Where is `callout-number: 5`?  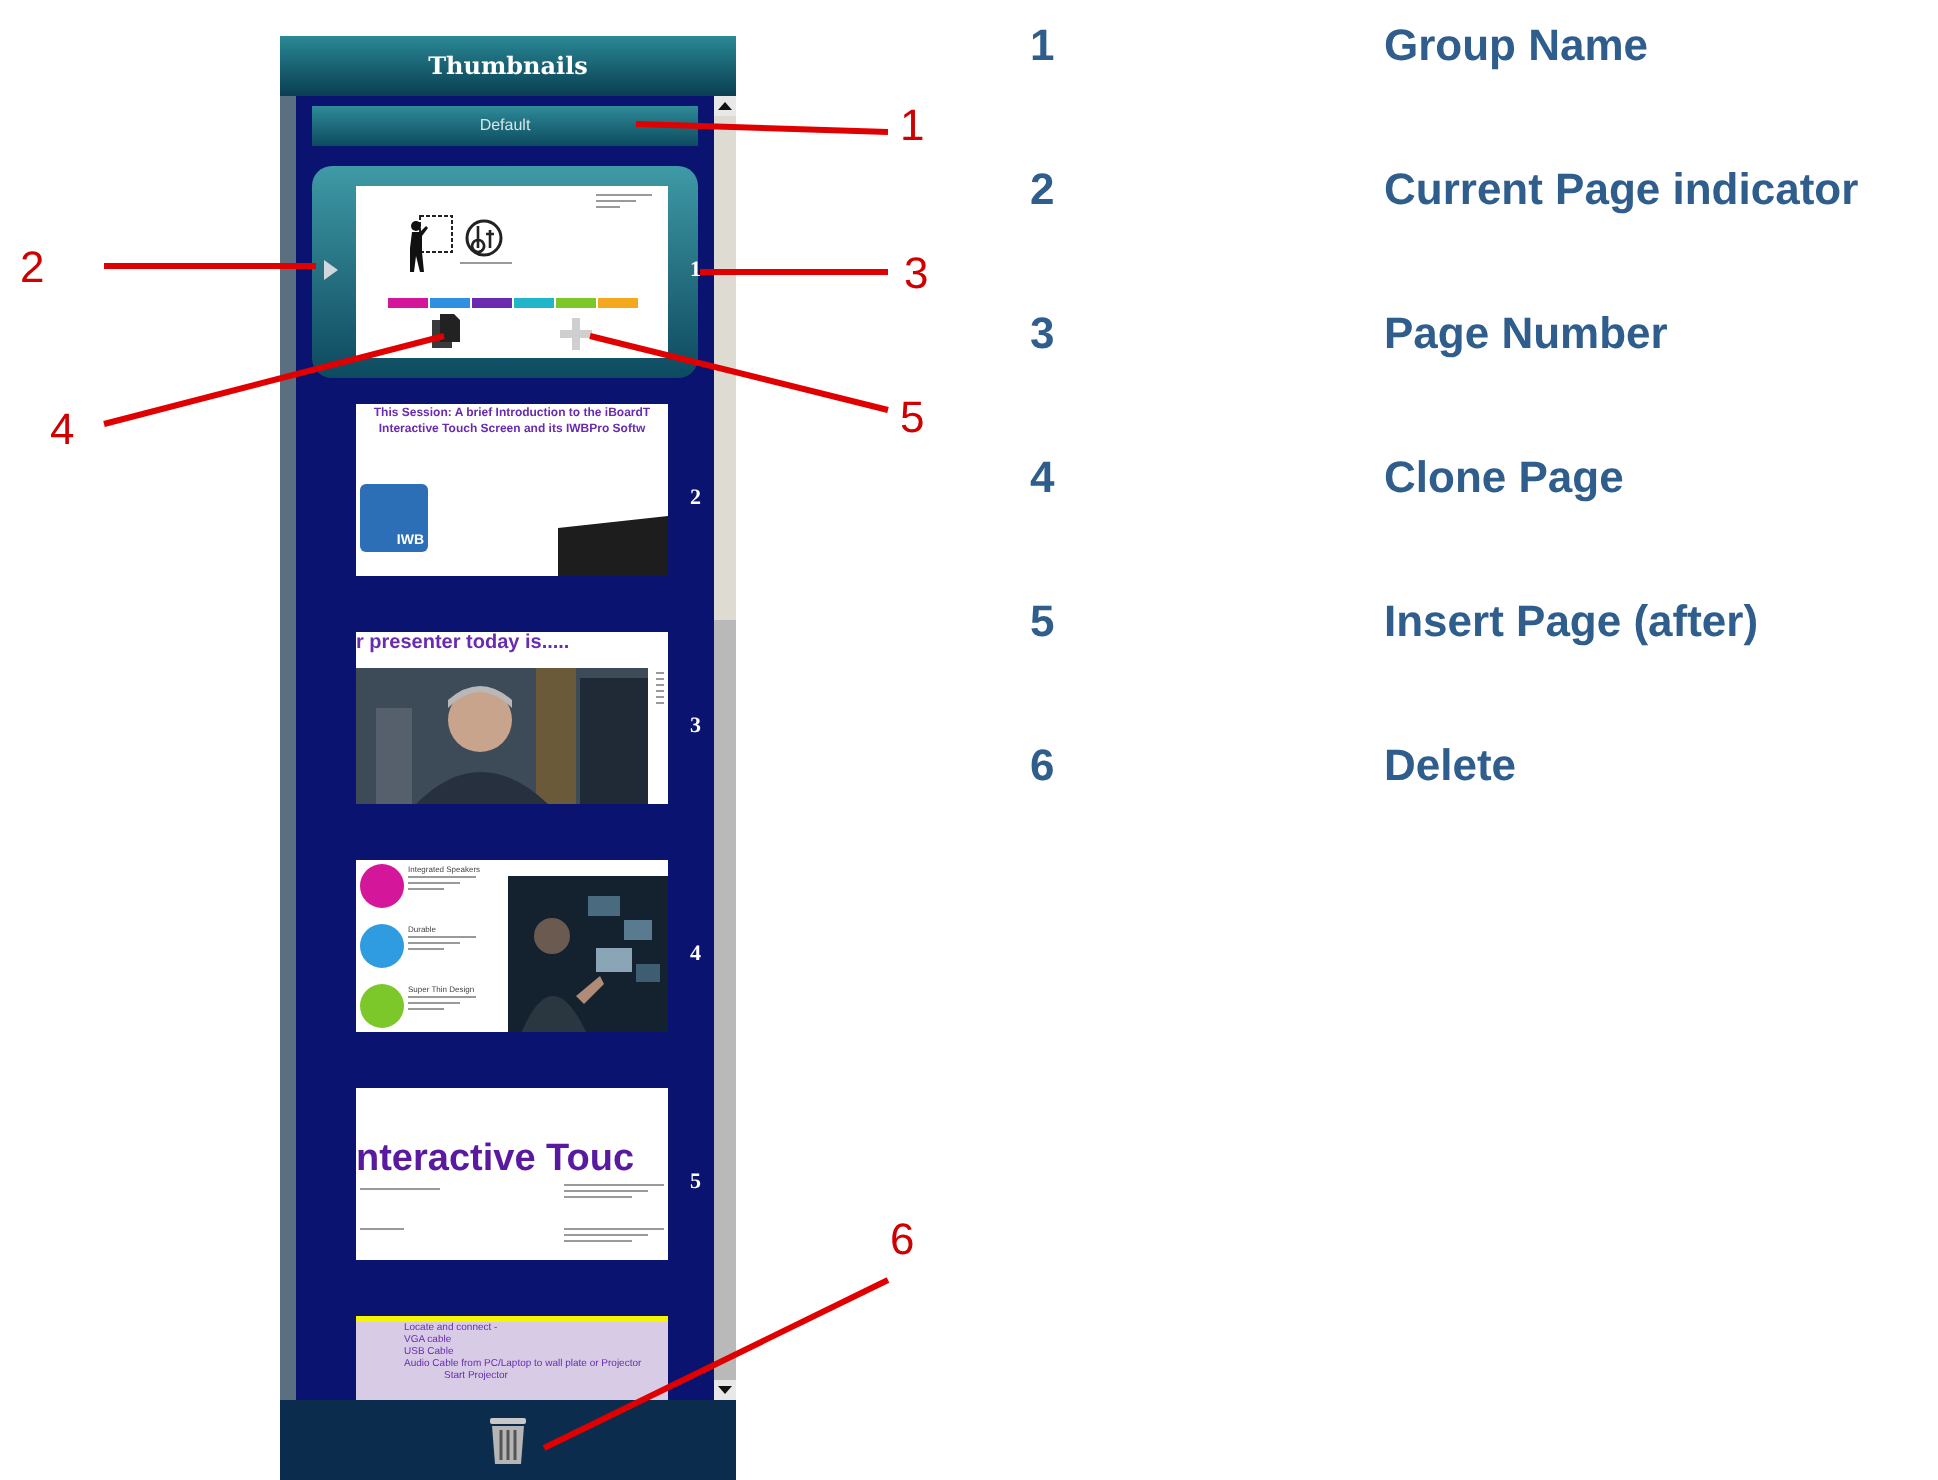 callout-number: 5 is located at coordinates (912, 418).